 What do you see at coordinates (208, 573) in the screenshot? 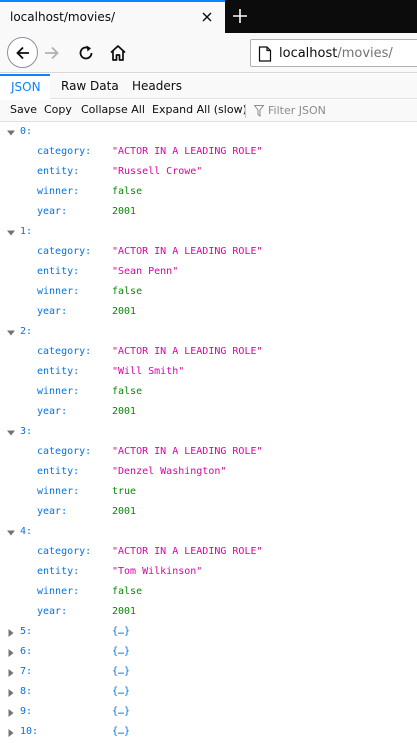
I see `tree-row: entity: "Tom Wilkinson"` at bounding box center [208, 573].